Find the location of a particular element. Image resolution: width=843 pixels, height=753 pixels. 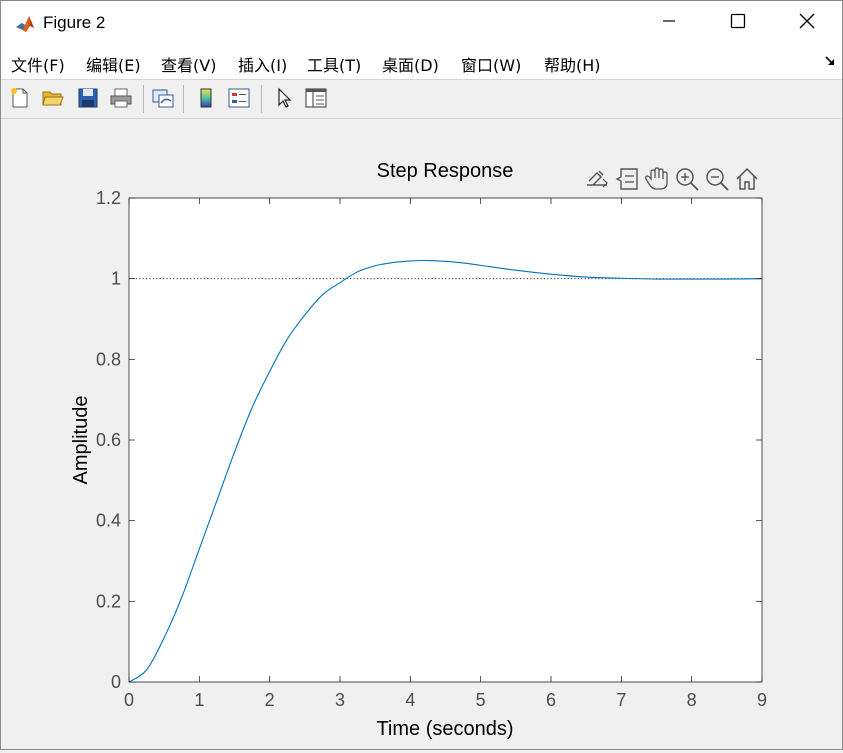

link-plot-icon is located at coordinates (163, 98).